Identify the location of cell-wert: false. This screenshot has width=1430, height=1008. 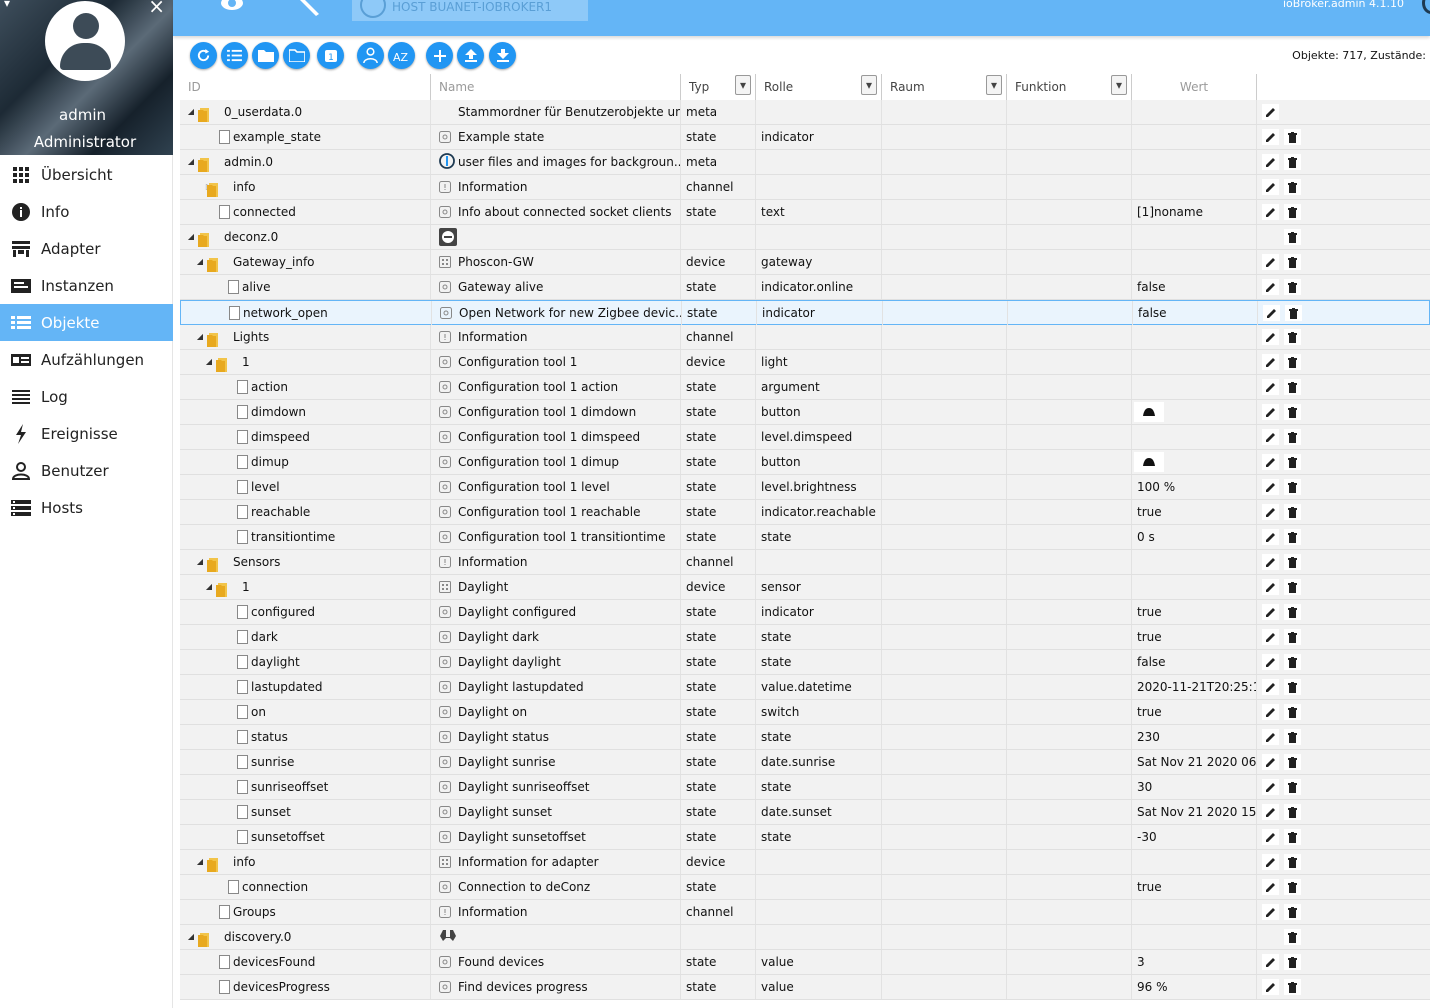
(1194, 662).